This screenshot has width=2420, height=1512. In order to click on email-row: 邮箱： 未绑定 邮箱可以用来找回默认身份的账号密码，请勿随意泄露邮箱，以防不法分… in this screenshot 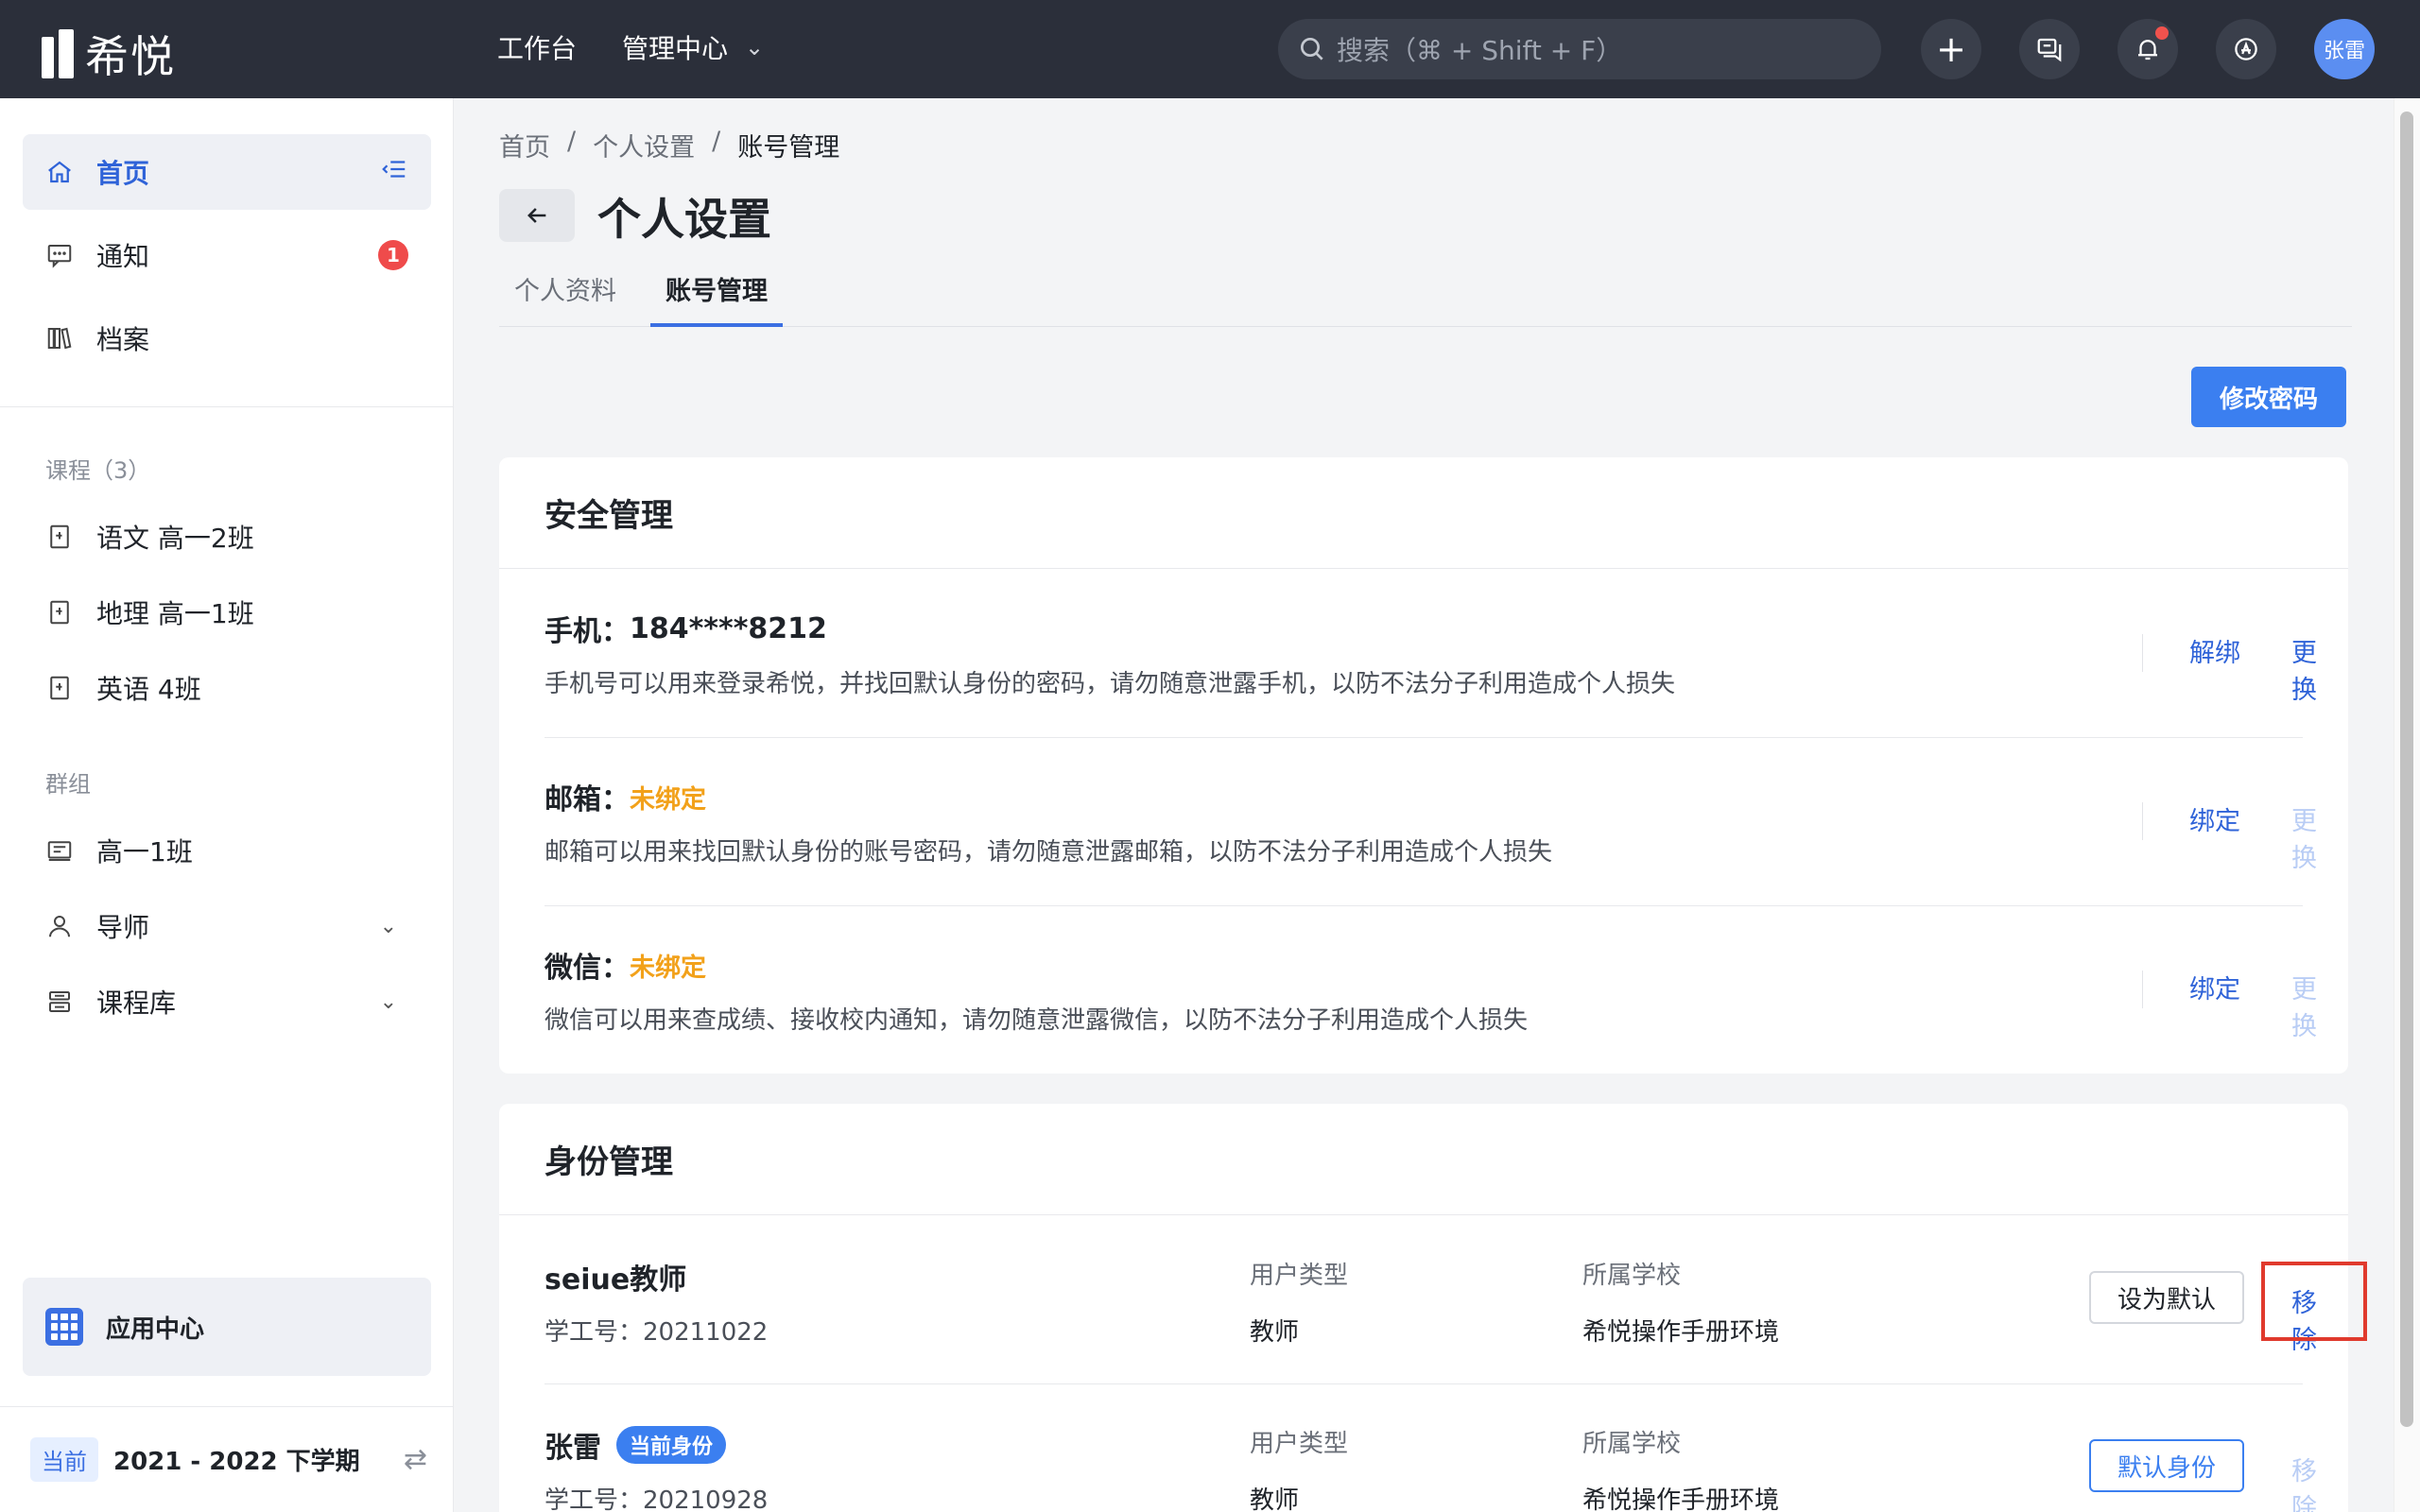, I will do `click(1430, 822)`.